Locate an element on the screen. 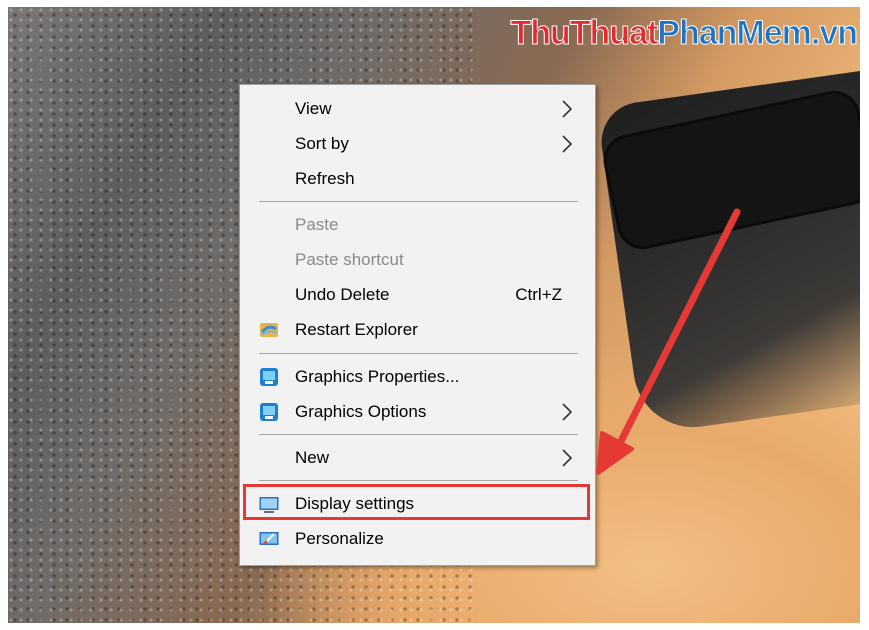 Image resolution: width=869 pixels, height=630 pixels. menu-item-label: Paste is located at coordinates (317, 224).